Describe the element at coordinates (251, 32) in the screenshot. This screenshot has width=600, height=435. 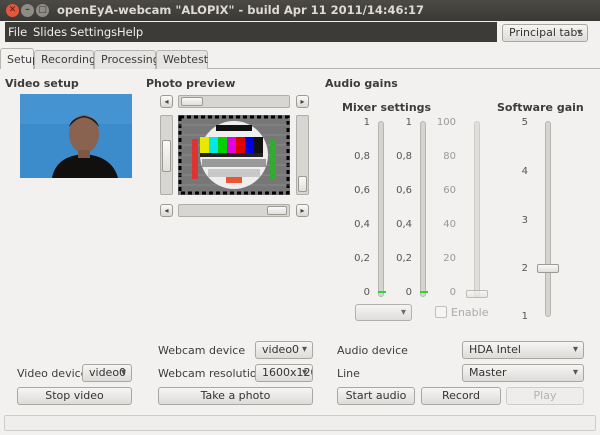
I see `menu-bar: File Slides Settings Help` at that location.